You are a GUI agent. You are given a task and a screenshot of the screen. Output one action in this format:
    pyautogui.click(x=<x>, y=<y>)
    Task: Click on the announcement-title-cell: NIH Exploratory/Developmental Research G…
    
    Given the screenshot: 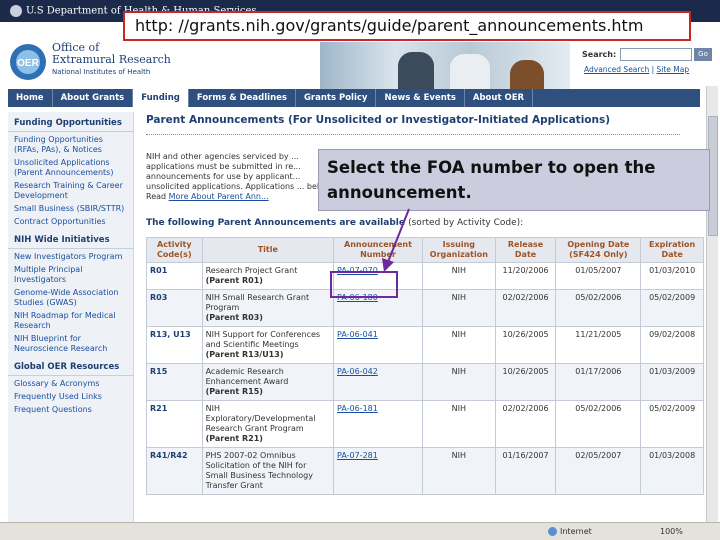 What is the action you would take?
    pyautogui.click(x=268, y=424)
    